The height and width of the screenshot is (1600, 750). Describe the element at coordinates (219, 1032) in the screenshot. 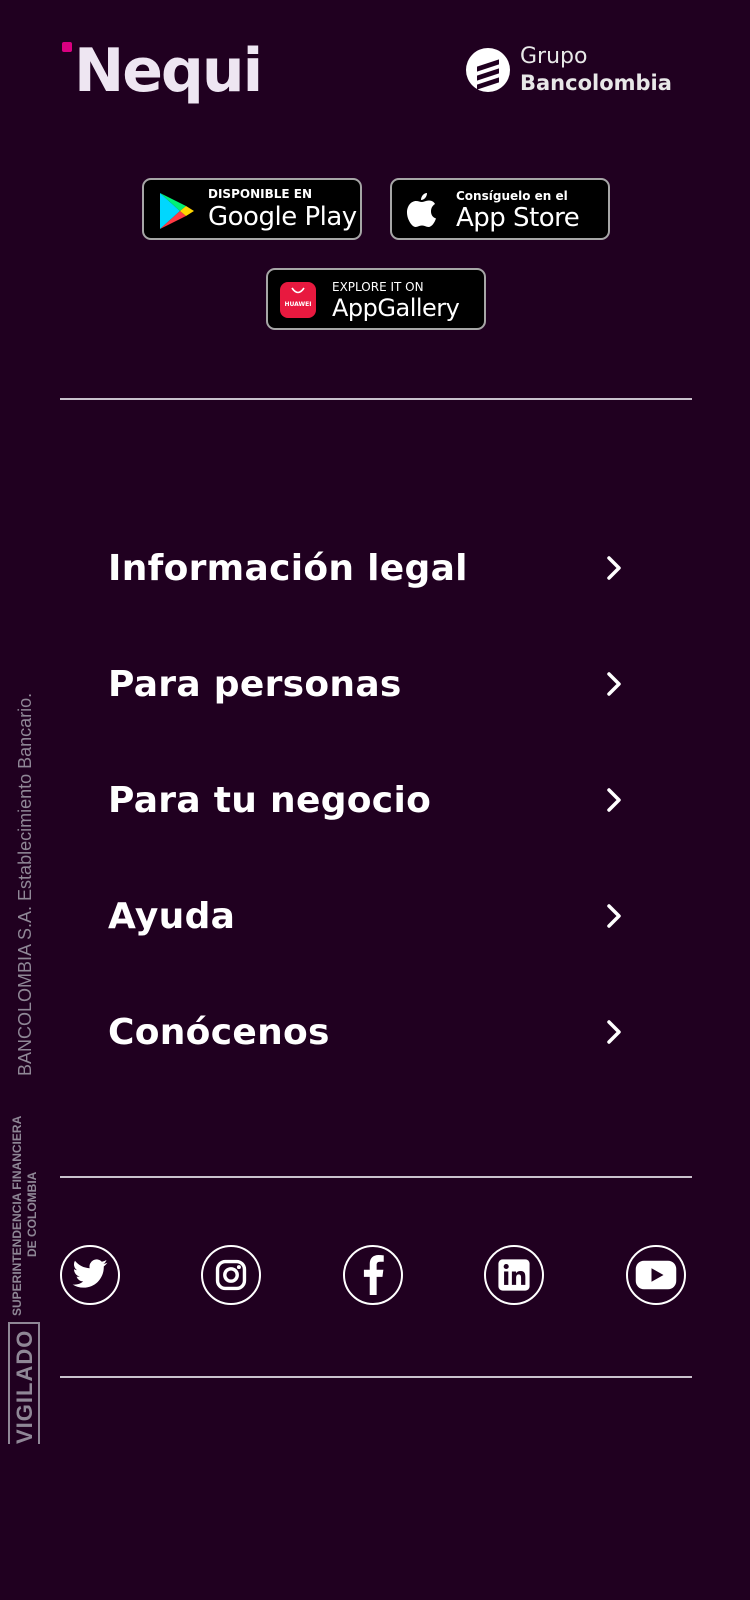

I see `menu-item-label: Conócenos` at that location.